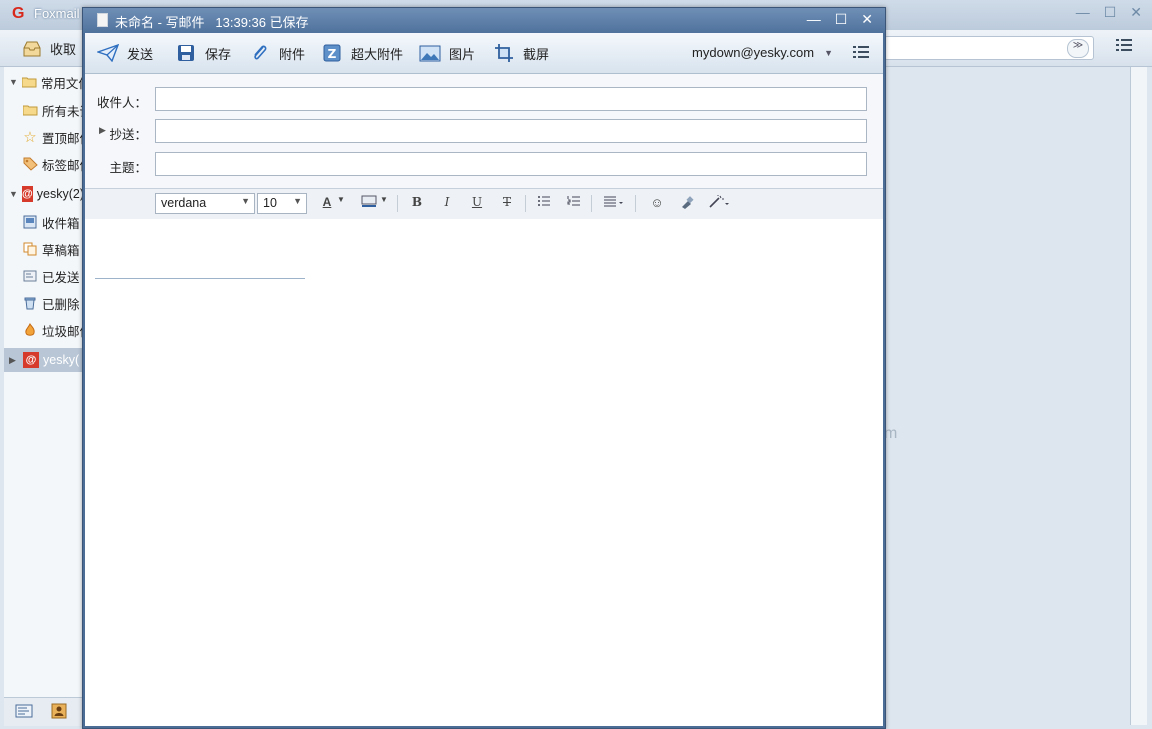  Describe the element at coordinates (121, 103) in the screenshot. I see `to-label: 收件人：` at that location.